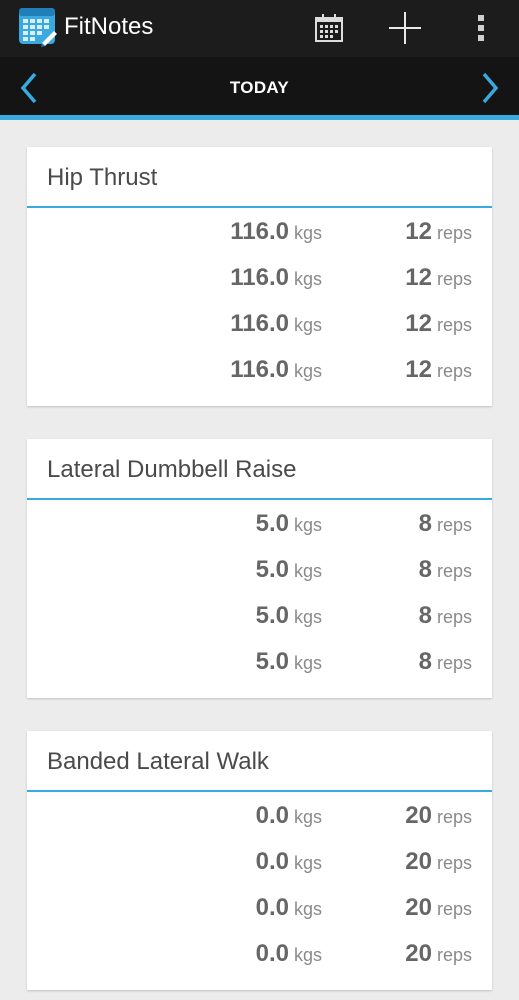 The height and width of the screenshot is (1000, 519). Describe the element at coordinates (259, 28) in the screenshot. I see `app-bar: FitNotes` at that location.